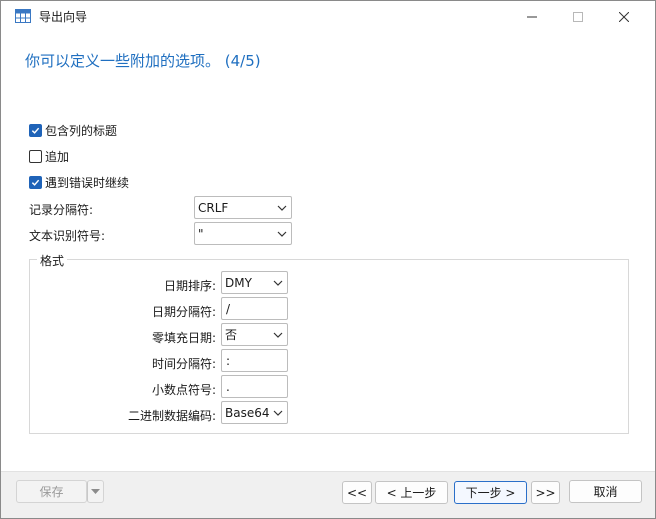  What do you see at coordinates (183, 390) in the screenshot?
I see `decimal-symbol-label: 小数点符号:` at bounding box center [183, 390].